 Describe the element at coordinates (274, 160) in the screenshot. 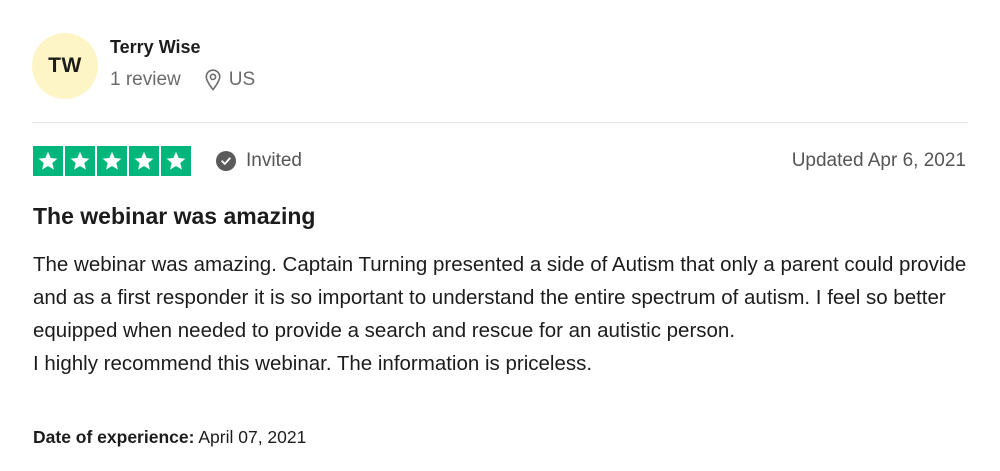

I see `invited-label: Invited` at that location.